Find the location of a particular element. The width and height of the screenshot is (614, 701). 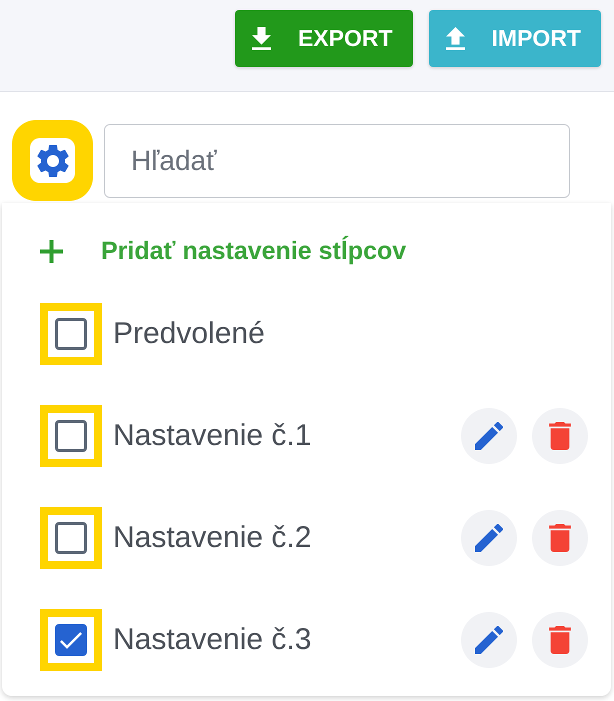

export-button: EXPORT is located at coordinates (323, 38).